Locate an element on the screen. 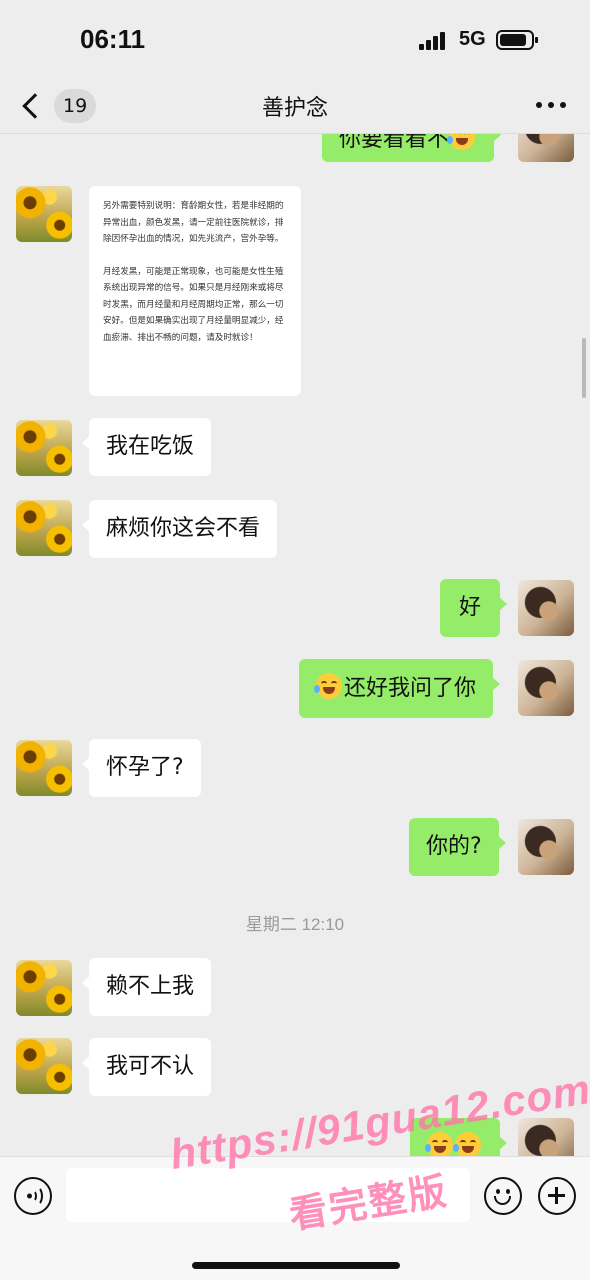 This screenshot has width=590, height=1280. message-text: 你要看看不 is located at coordinates (394, 143).